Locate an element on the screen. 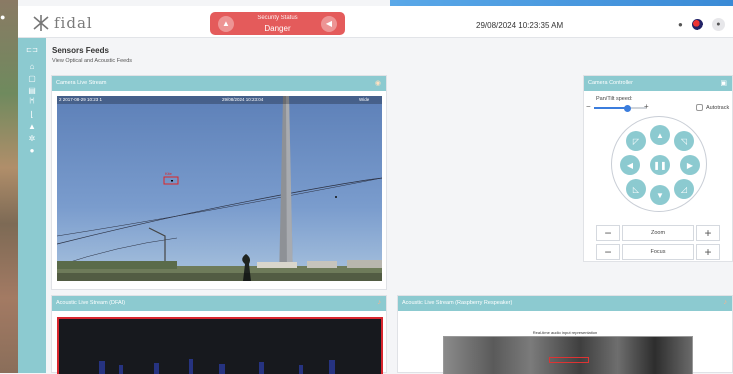 The height and width of the screenshot is (374, 733). background-window-strip is located at coordinates (9, 186).